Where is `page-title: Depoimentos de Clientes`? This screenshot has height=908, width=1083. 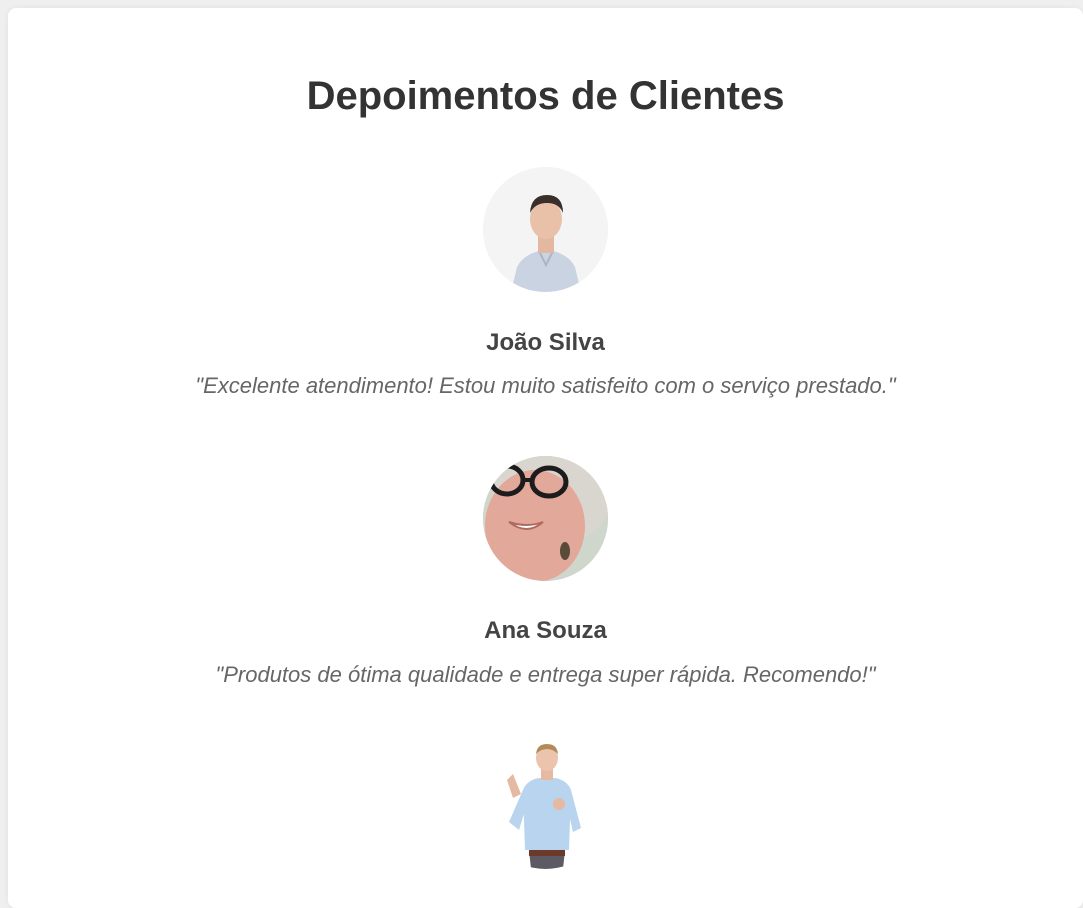
page-title: Depoimentos de Clientes is located at coordinates (545, 96).